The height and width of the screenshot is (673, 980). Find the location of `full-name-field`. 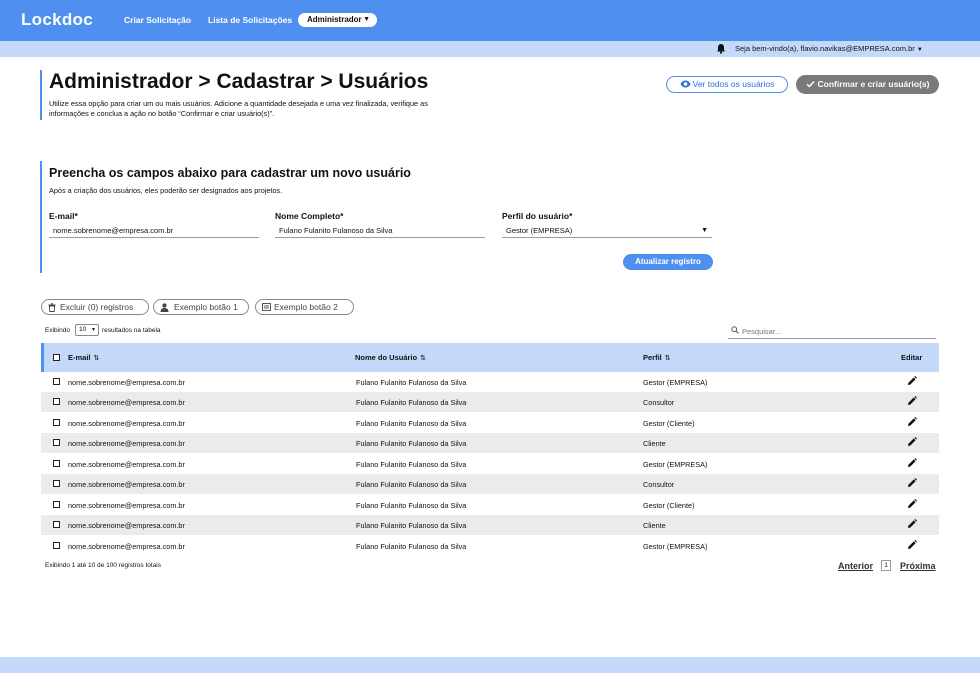

full-name-field is located at coordinates (380, 230).